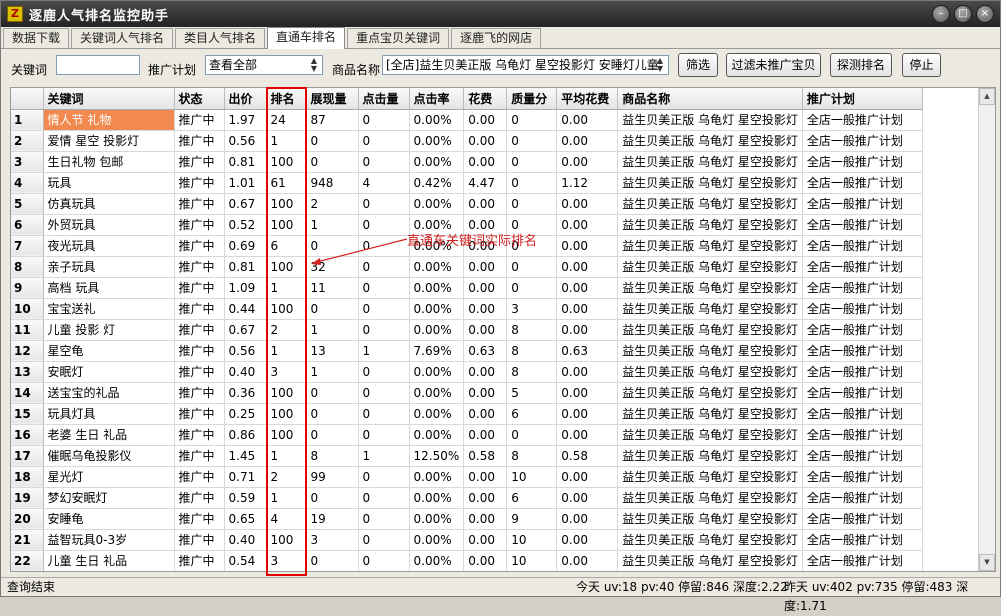 This screenshot has width=1001, height=616. I want to click on column-header: 点击率, so click(437, 99).